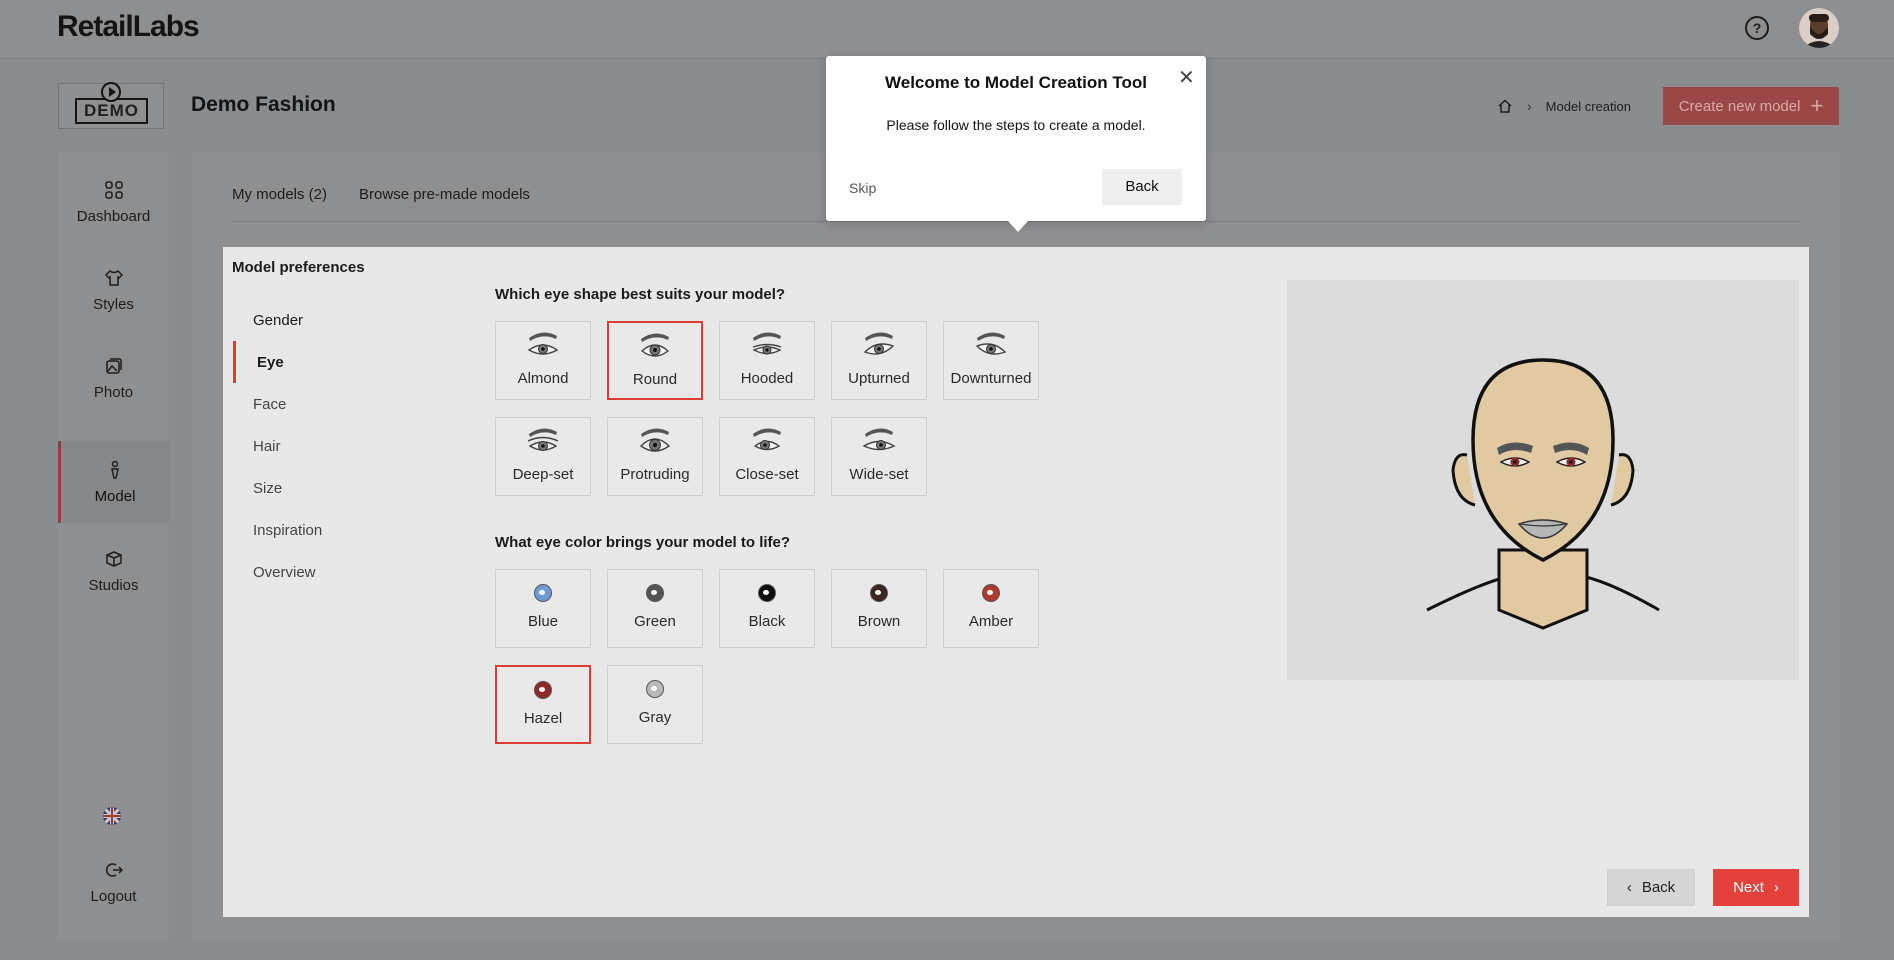  I want to click on option-label: Green, so click(655, 621).